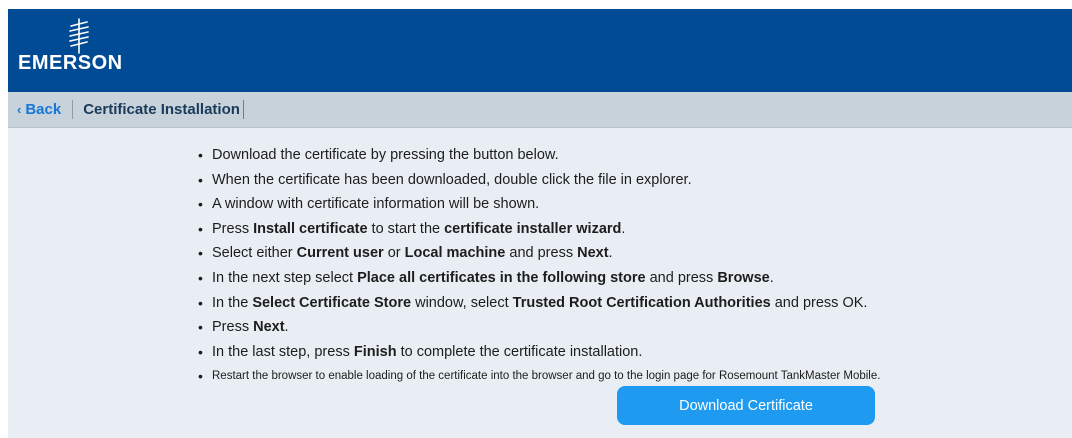  What do you see at coordinates (310, 228) in the screenshot?
I see `instruction-emphasis: Install certificate` at bounding box center [310, 228].